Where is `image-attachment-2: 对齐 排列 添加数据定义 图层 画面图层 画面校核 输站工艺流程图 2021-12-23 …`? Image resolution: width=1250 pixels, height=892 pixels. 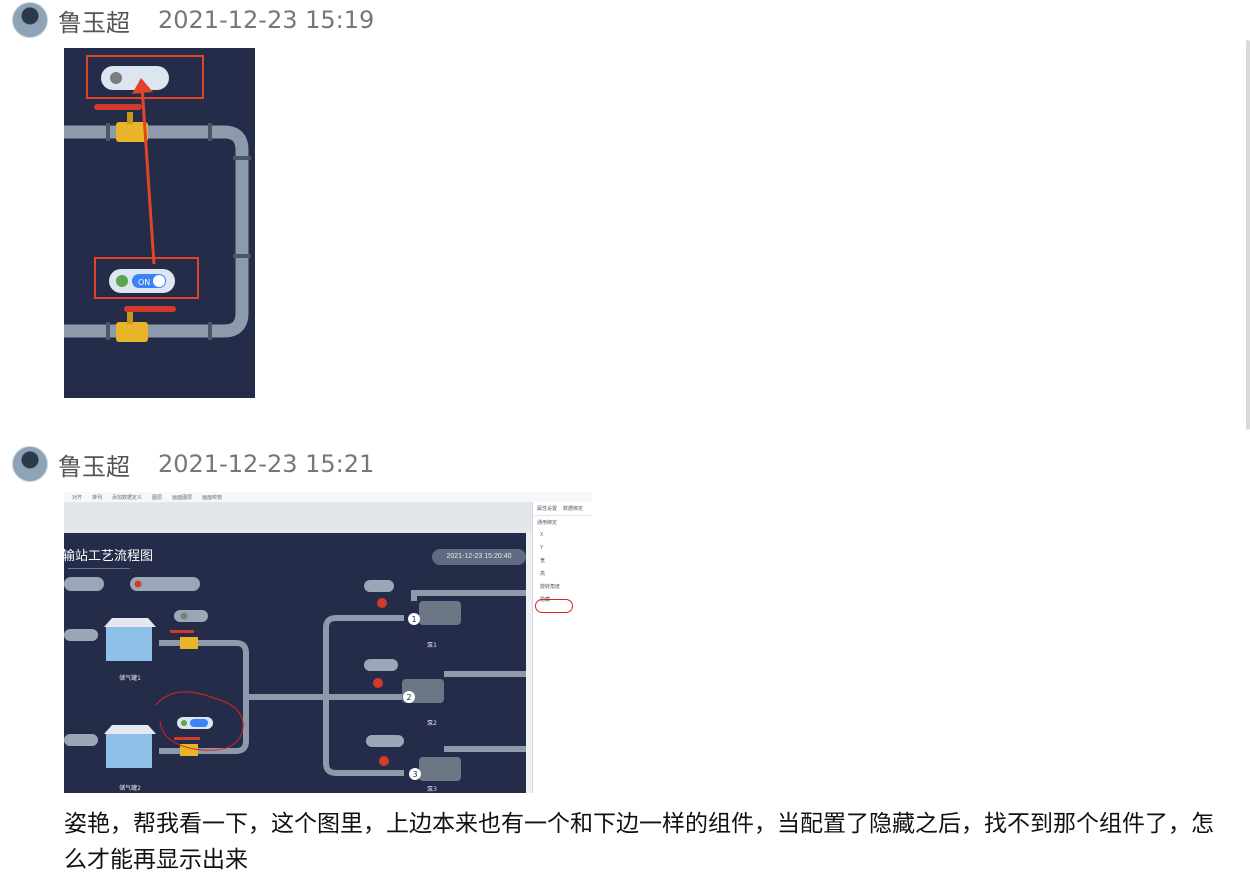
image-attachment-2: 对齐 排列 添加数据定义 图层 画面图层 画面校核 输站工艺流程图 2021-12-23 … is located at coordinates (328, 642).